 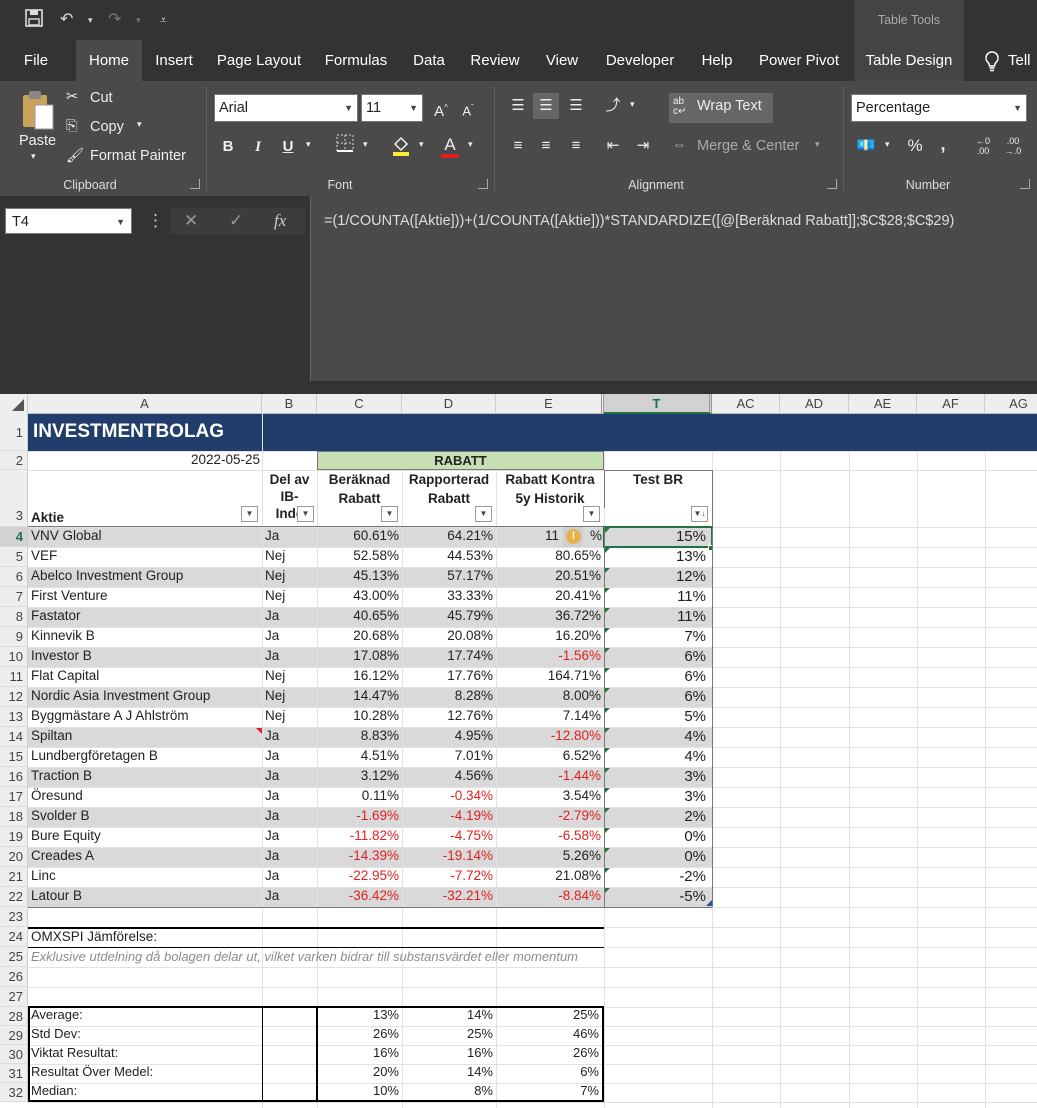 I want to click on tab-review: Review, so click(x=495, y=60).